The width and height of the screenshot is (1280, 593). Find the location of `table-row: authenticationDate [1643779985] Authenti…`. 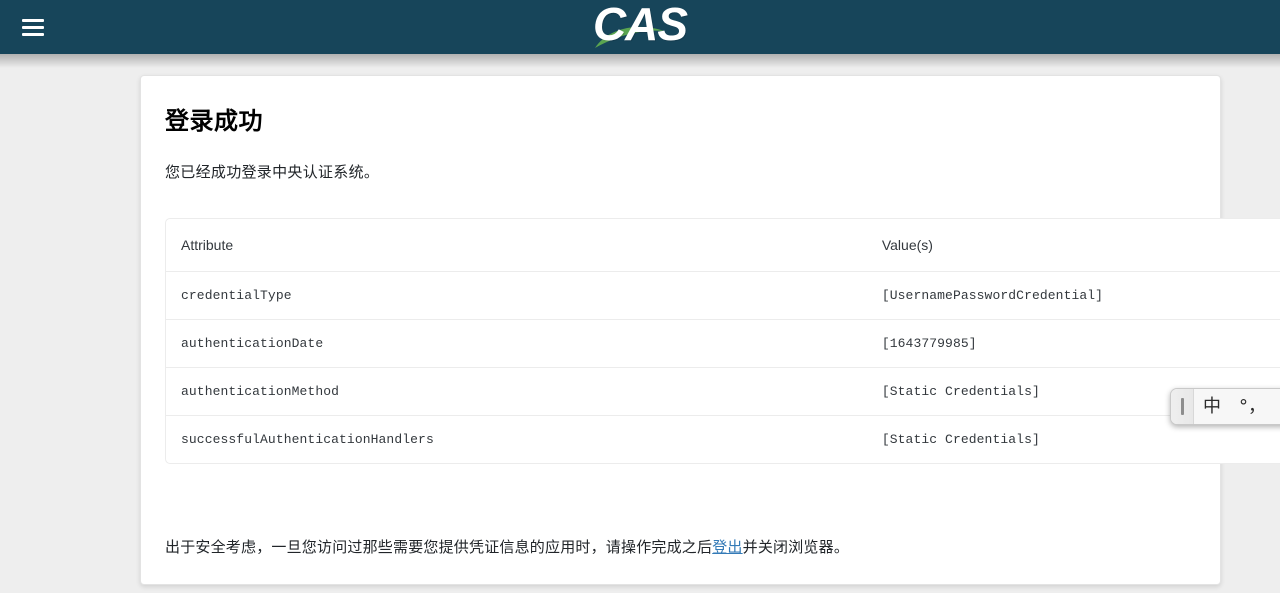

table-row: authenticationDate [1643779985] Authenti… is located at coordinates (723, 344).